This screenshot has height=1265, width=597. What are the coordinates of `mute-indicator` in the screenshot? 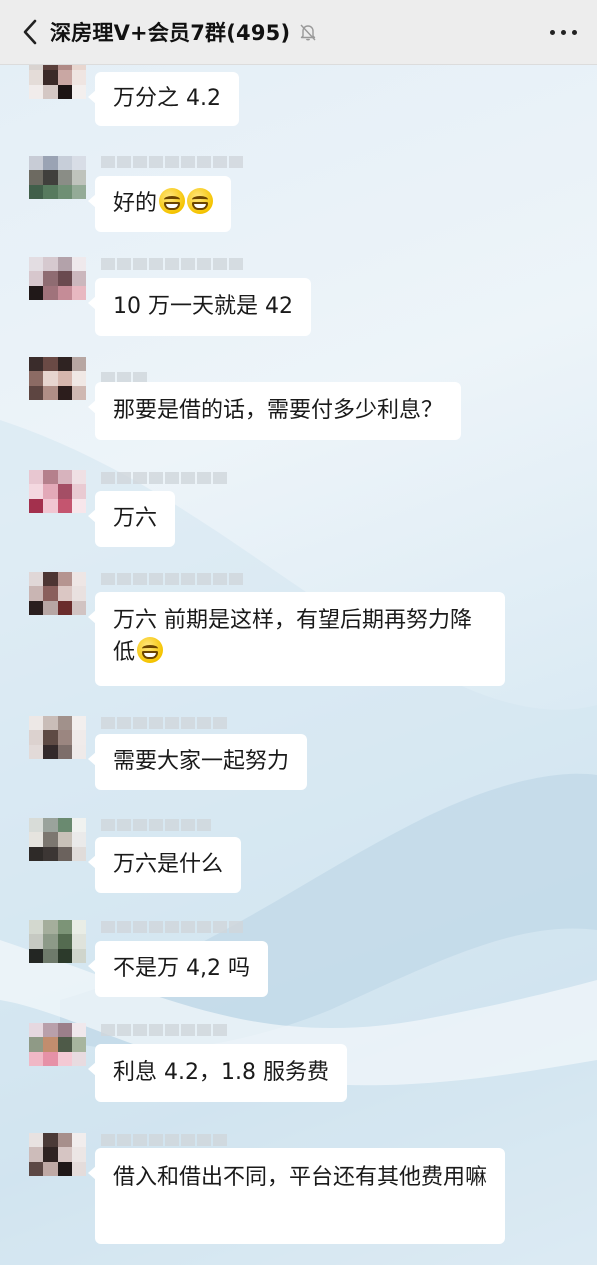 It's located at (308, 32).